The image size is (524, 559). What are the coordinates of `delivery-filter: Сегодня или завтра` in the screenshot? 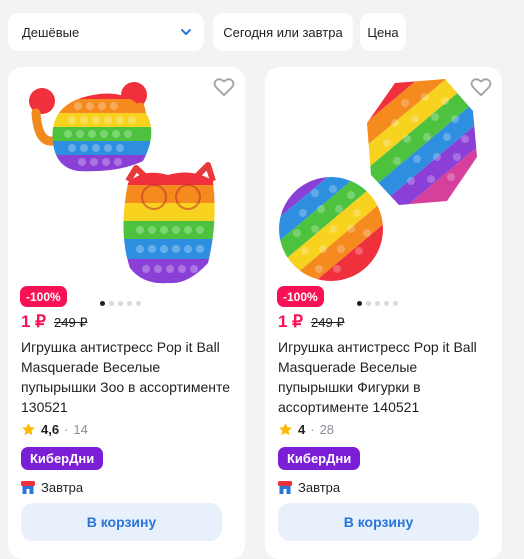 It's located at (283, 32).